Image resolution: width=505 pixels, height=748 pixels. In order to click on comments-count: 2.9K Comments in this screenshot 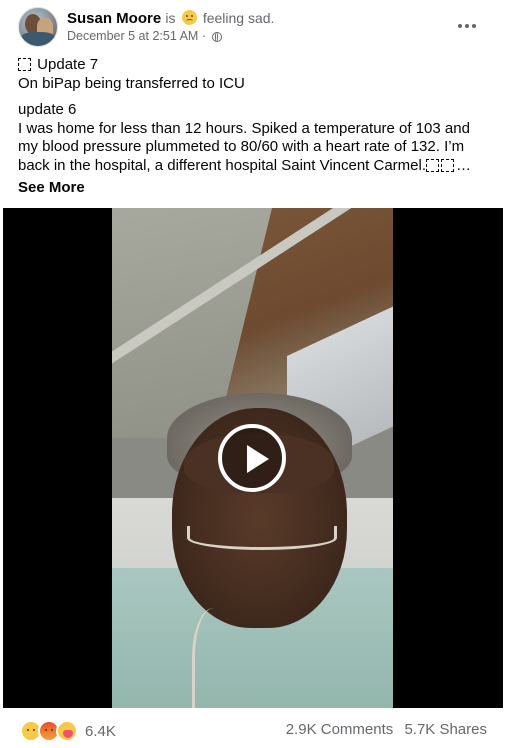, I will do `click(340, 729)`.